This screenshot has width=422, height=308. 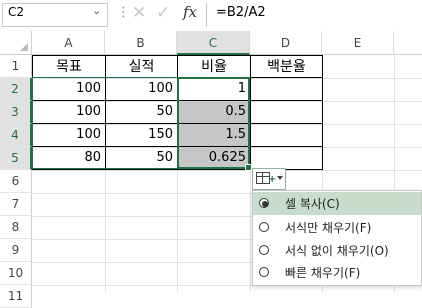 What do you see at coordinates (272, 179) in the screenshot?
I see `plus-icon: +` at bounding box center [272, 179].